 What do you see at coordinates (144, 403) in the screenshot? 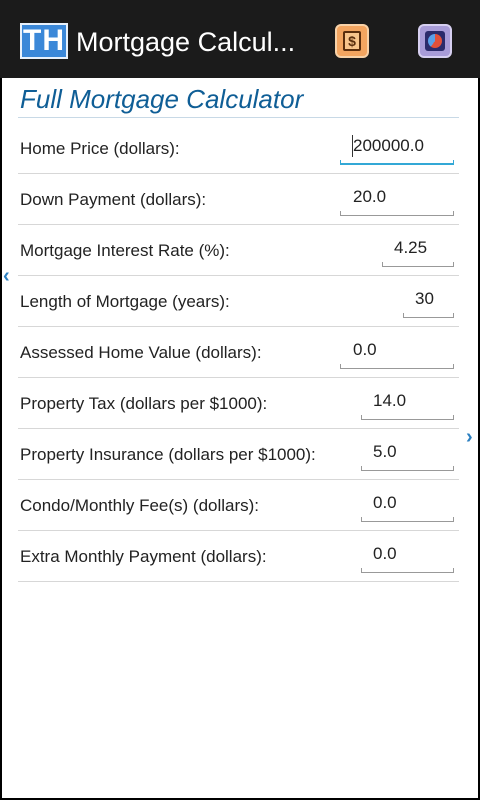
I see `property-tax-label: Property Tax (dollars per $1000):` at bounding box center [144, 403].